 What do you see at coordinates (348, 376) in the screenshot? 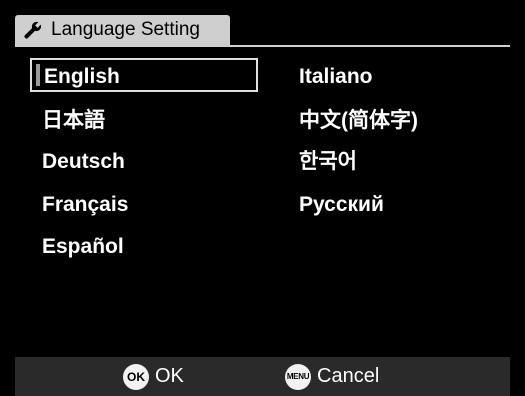
I see `cancel-label: Cancel` at bounding box center [348, 376].